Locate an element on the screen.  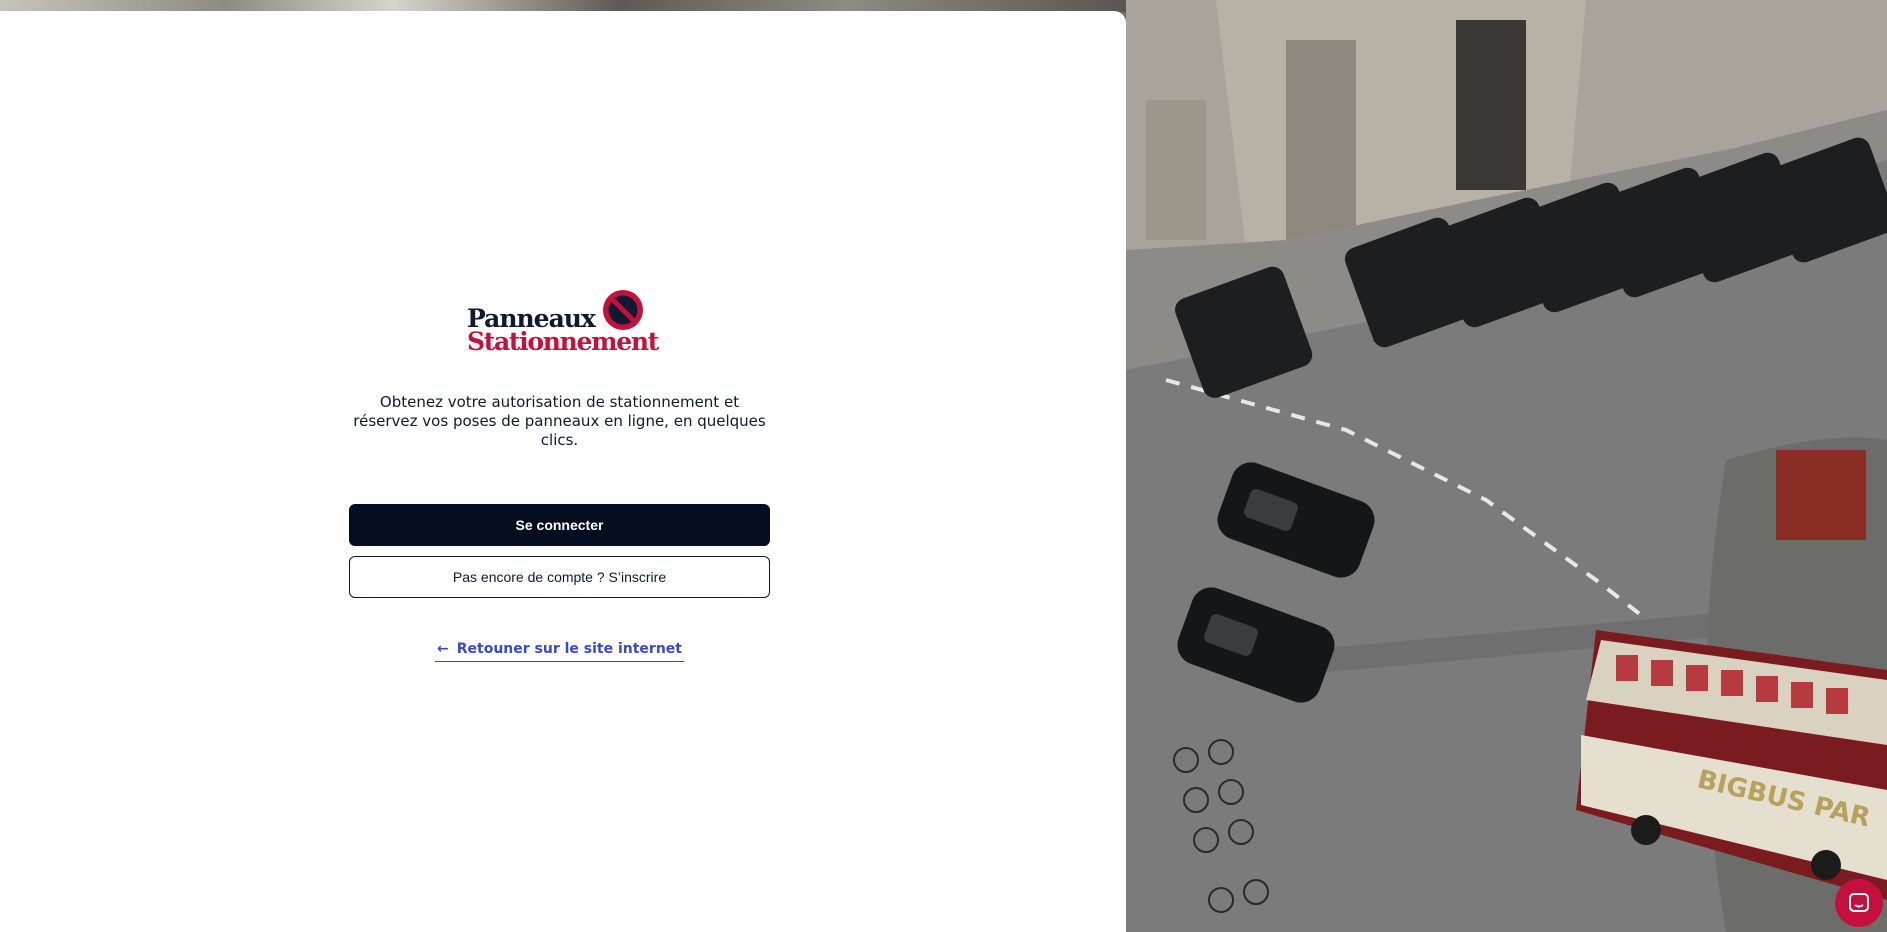
signup-button: Pas encore de compte ? S’inscrire is located at coordinates (559, 577).